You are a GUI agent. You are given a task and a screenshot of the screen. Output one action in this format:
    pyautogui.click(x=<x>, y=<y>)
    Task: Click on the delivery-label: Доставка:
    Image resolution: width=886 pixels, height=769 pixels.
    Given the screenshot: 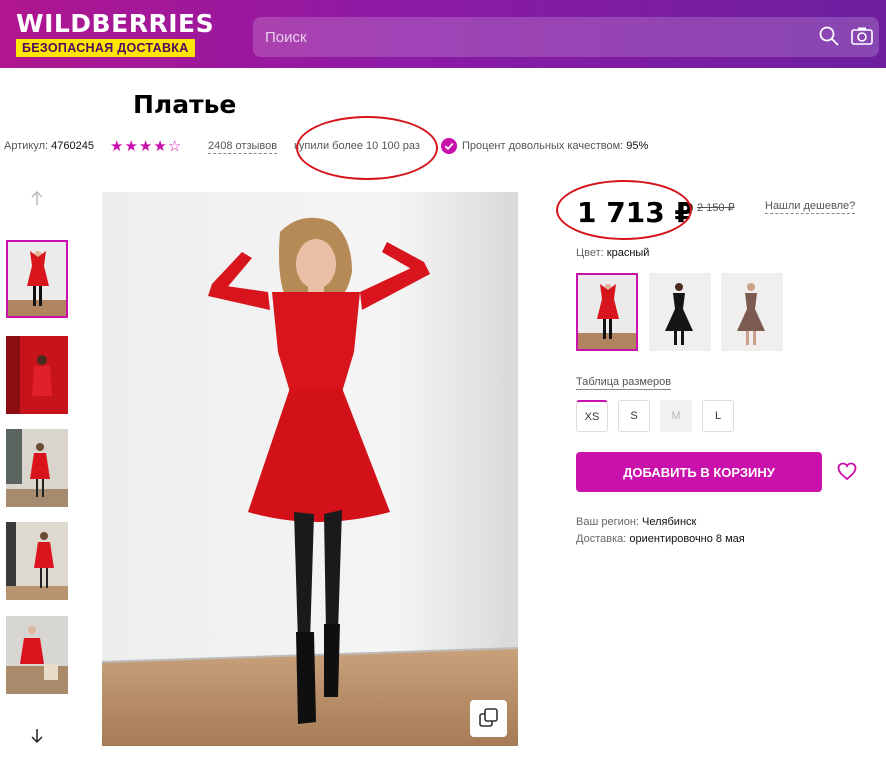 What is the action you would take?
    pyautogui.click(x=601, y=539)
    